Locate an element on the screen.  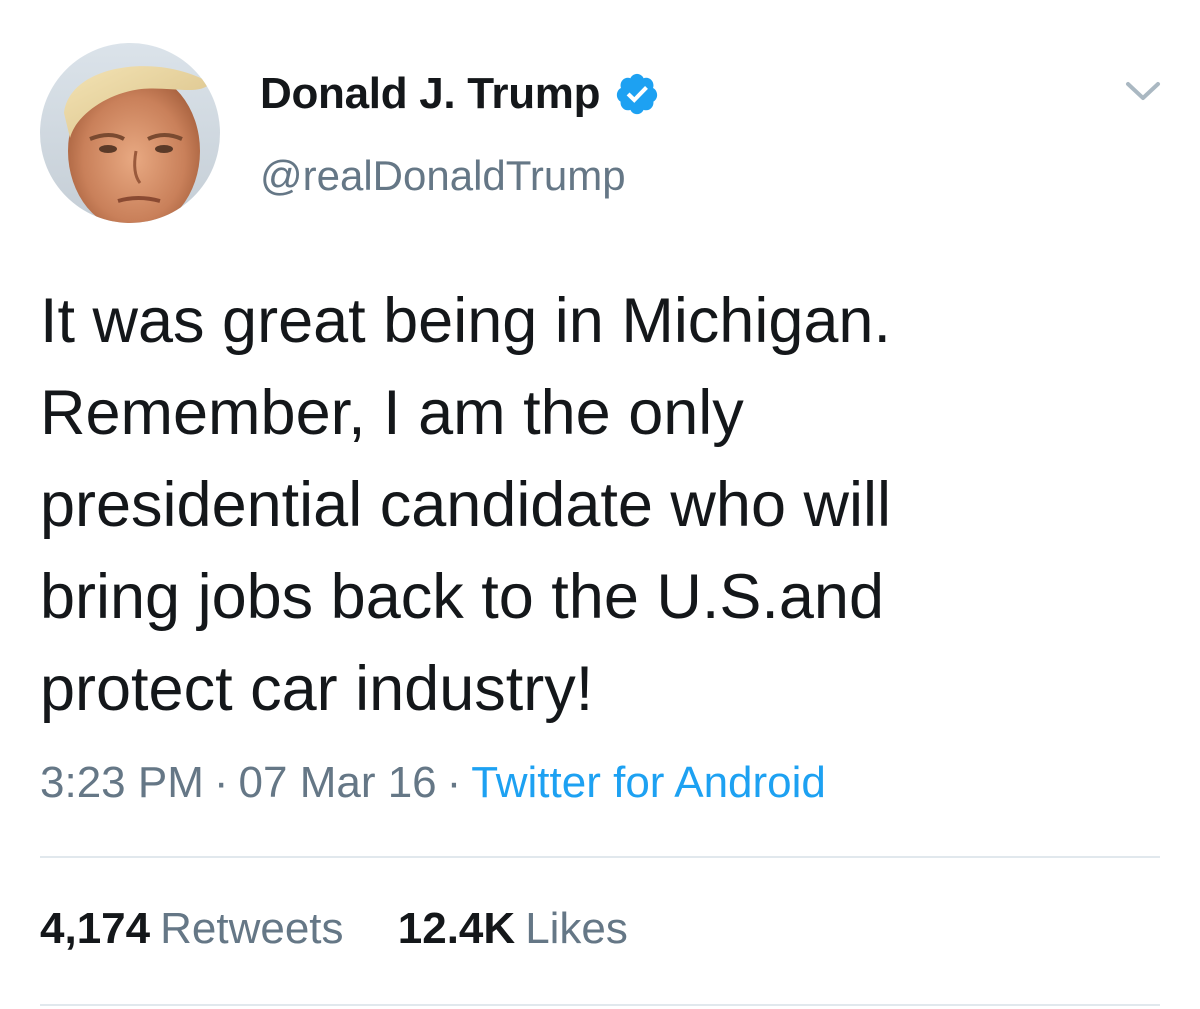
author-handle: @realDonaldTrump is located at coordinates (443, 176).